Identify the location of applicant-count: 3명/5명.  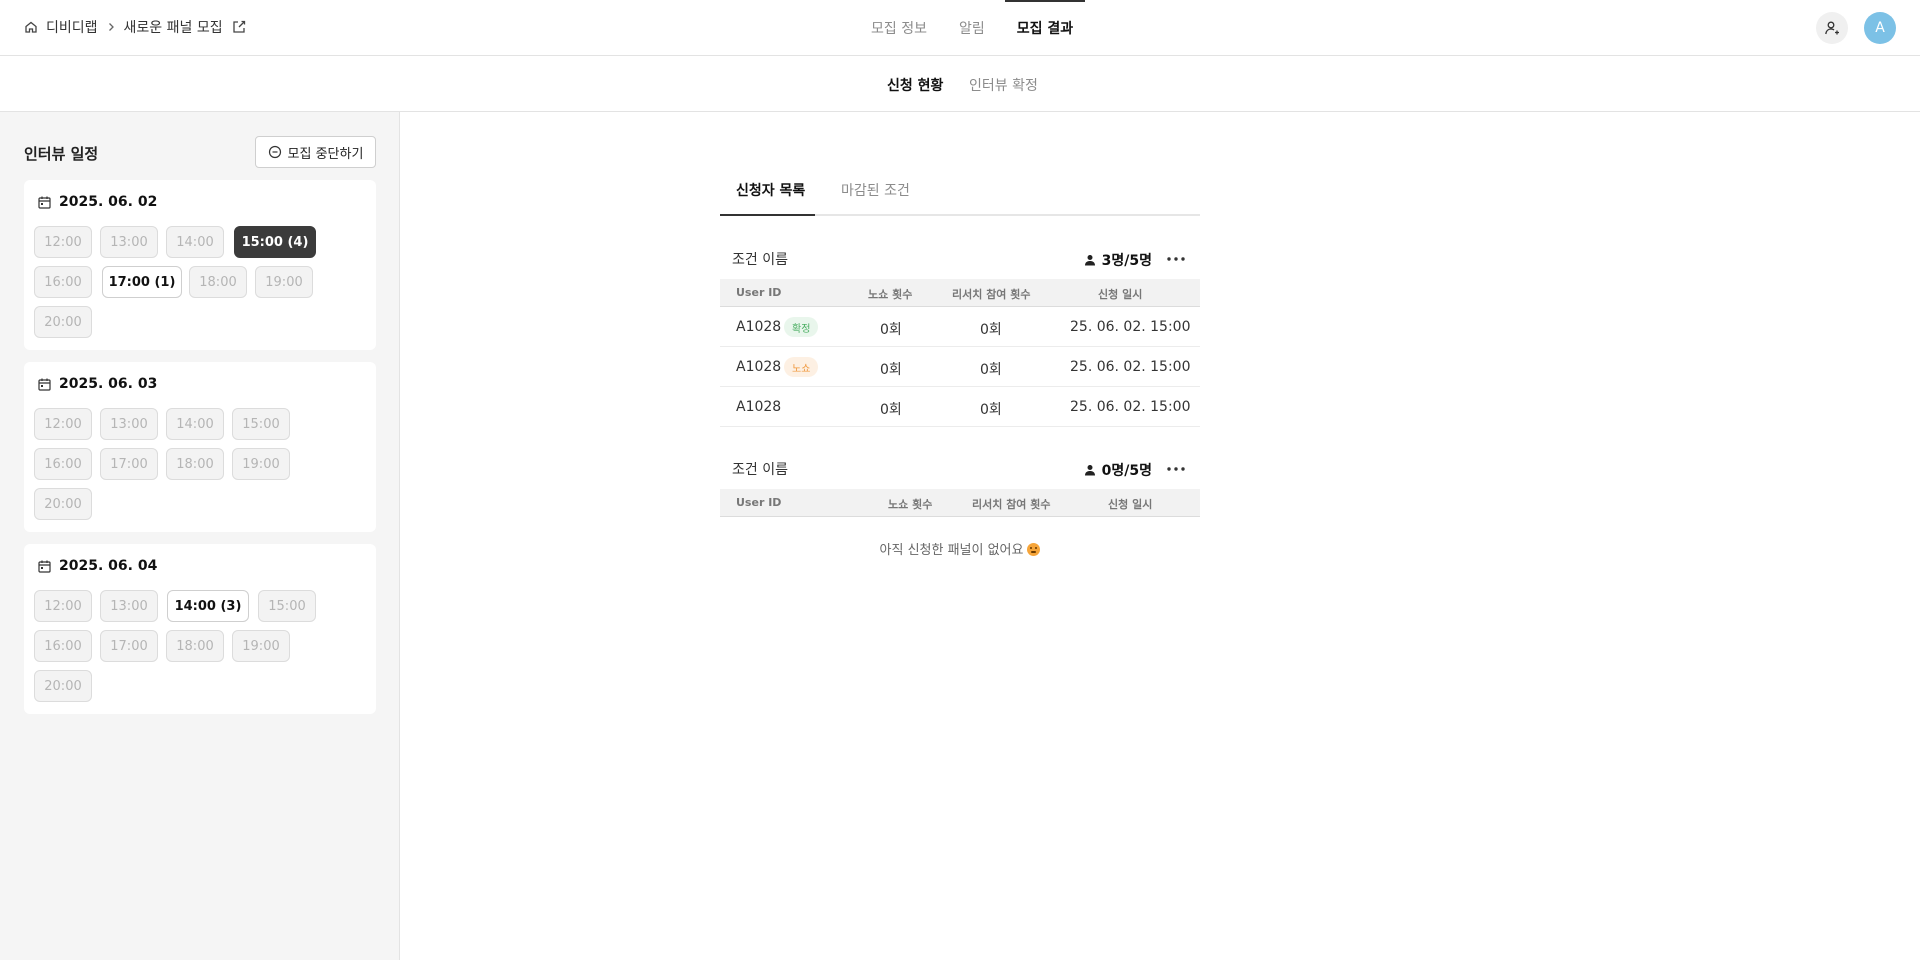
(1118, 260).